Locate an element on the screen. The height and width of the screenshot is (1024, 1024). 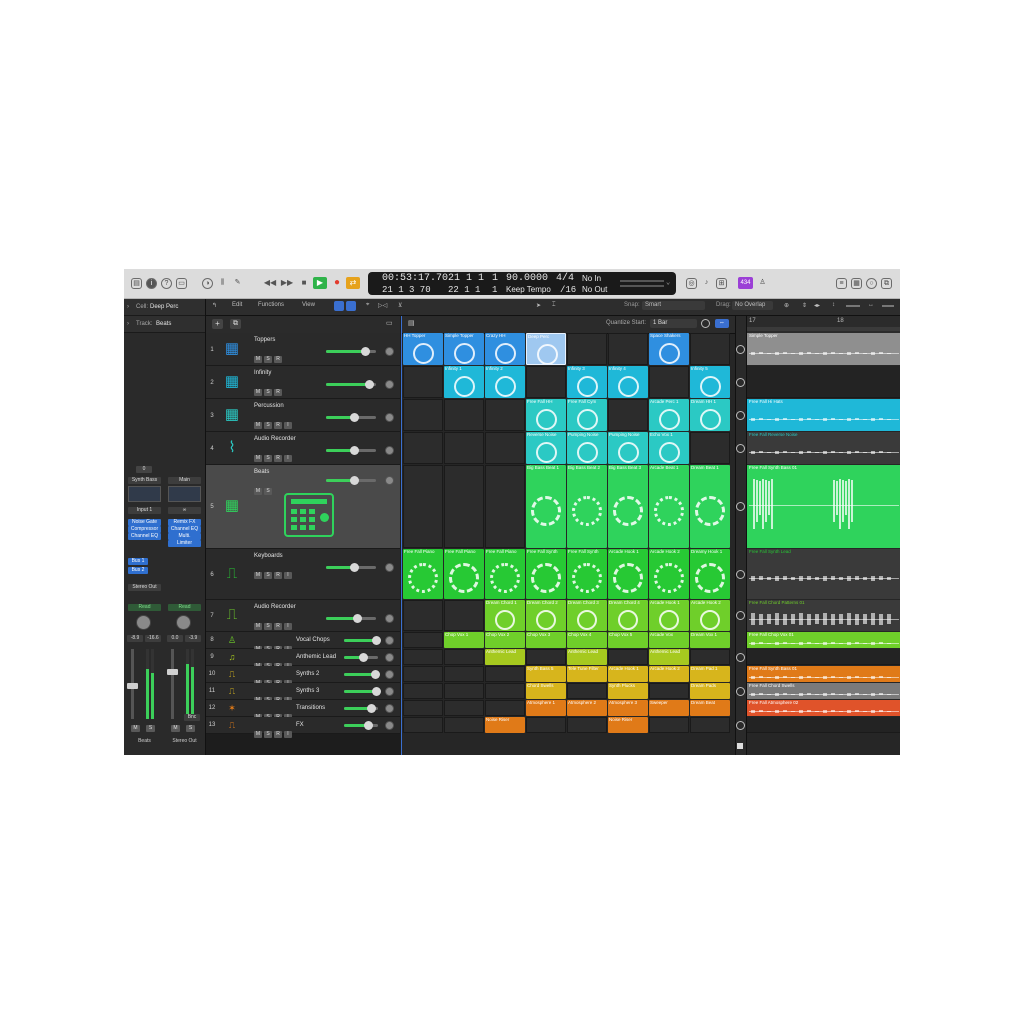
track-header: 10 ⎍ Synths 2MSRI is located at coordinates (303, 676).